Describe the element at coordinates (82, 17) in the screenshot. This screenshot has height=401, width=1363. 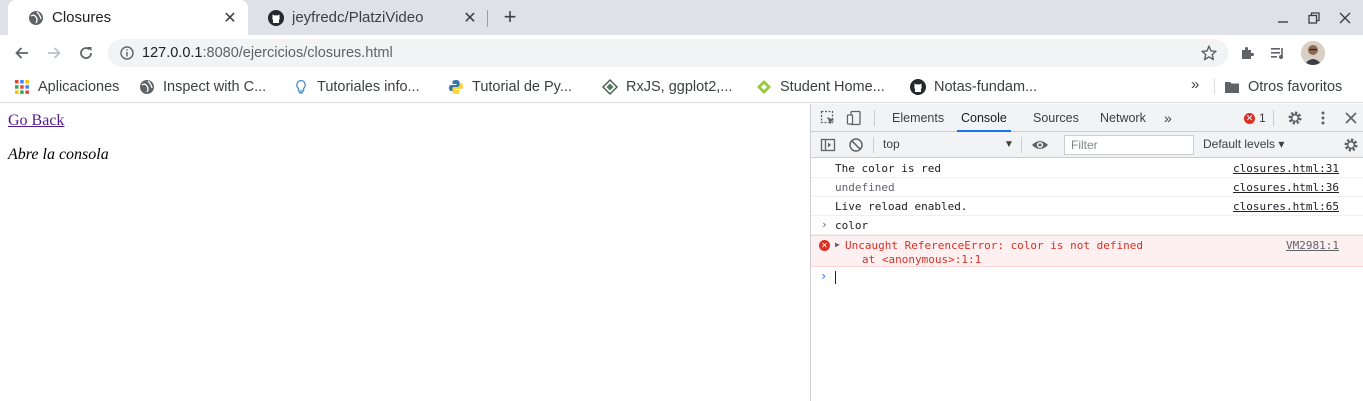
I see `tab-title: Closures` at that location.